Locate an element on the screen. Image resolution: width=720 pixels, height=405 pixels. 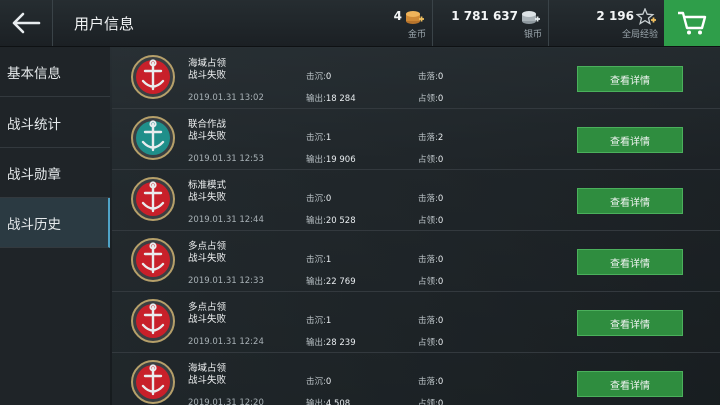
sidebar-item-label: 战斗统计 is located at coordinates (34, 124).